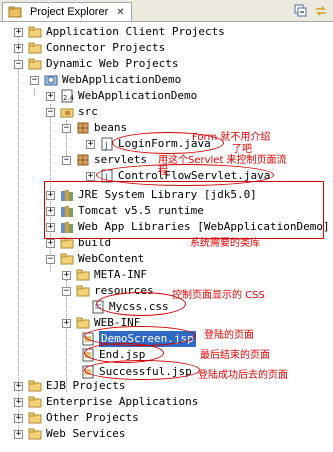 This screenshot has height=452, width=333. I want to click on tree-label: Other Projects, so click(92, 417).